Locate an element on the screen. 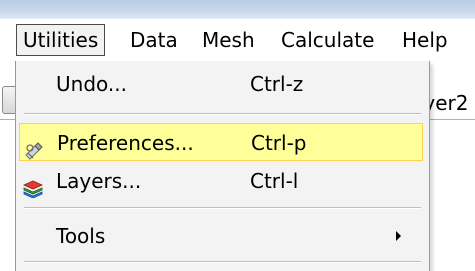 This screenshot has height=271, width=475. preferences-icon is located at coordinates (34, 147).